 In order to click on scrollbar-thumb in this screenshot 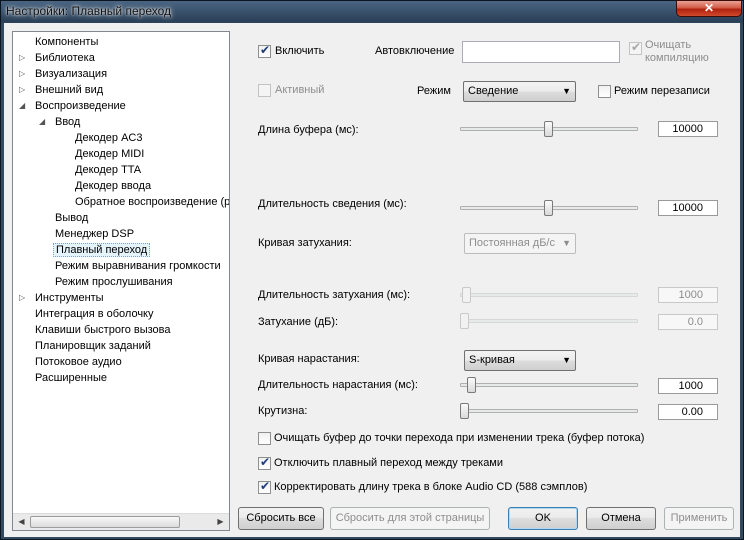, I will do `click(105, 522)`.